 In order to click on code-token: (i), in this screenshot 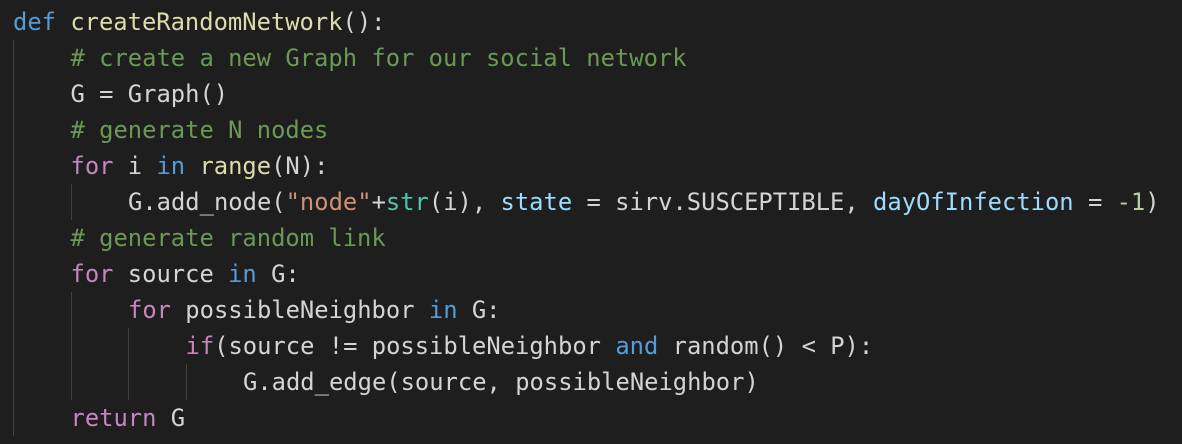, I will do `click(464, 202)`.